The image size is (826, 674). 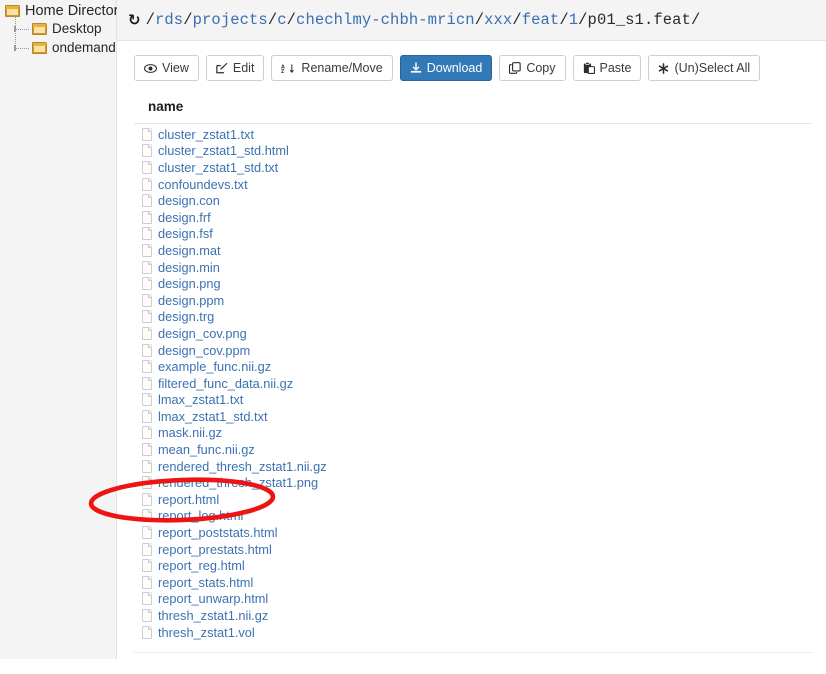 What do you see at coordinates (202, 333) in the screenshot?
I see `file-name-link: design_cov.png` at bounding box center [202, 333].